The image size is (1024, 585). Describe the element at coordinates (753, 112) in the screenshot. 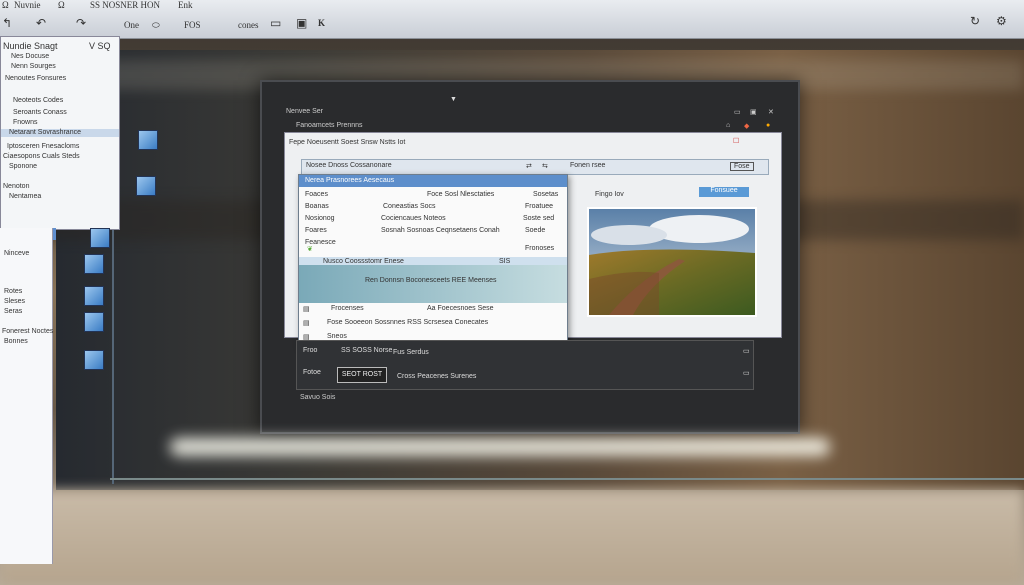

I see `maximize-icon: ▣` at that location.